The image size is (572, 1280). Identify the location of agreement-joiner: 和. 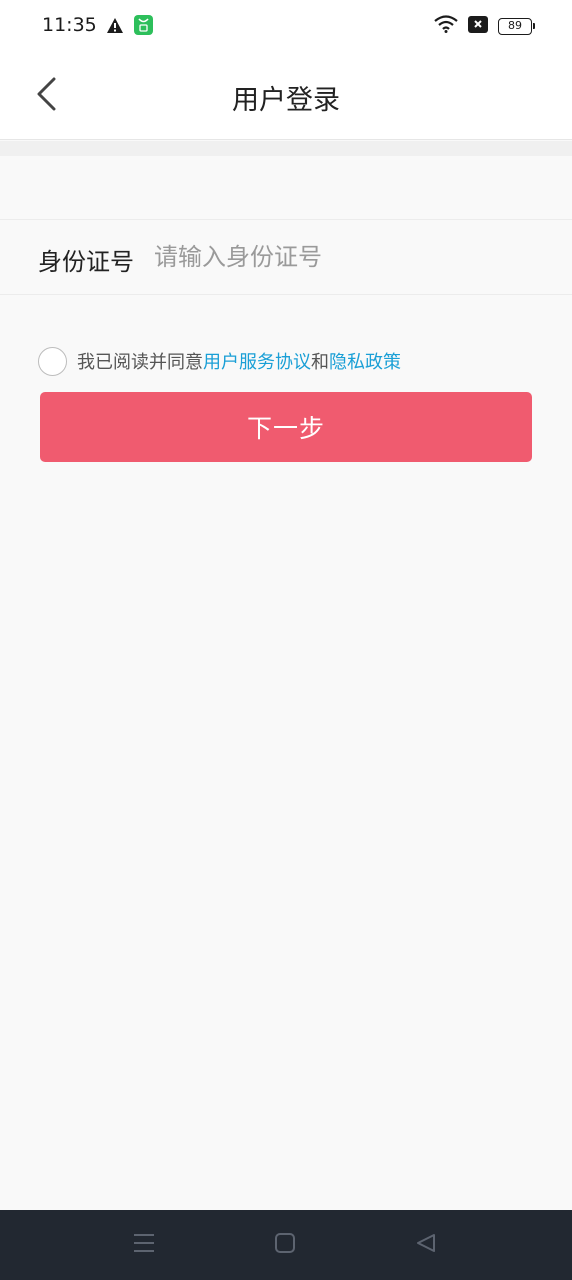
(320, 362).